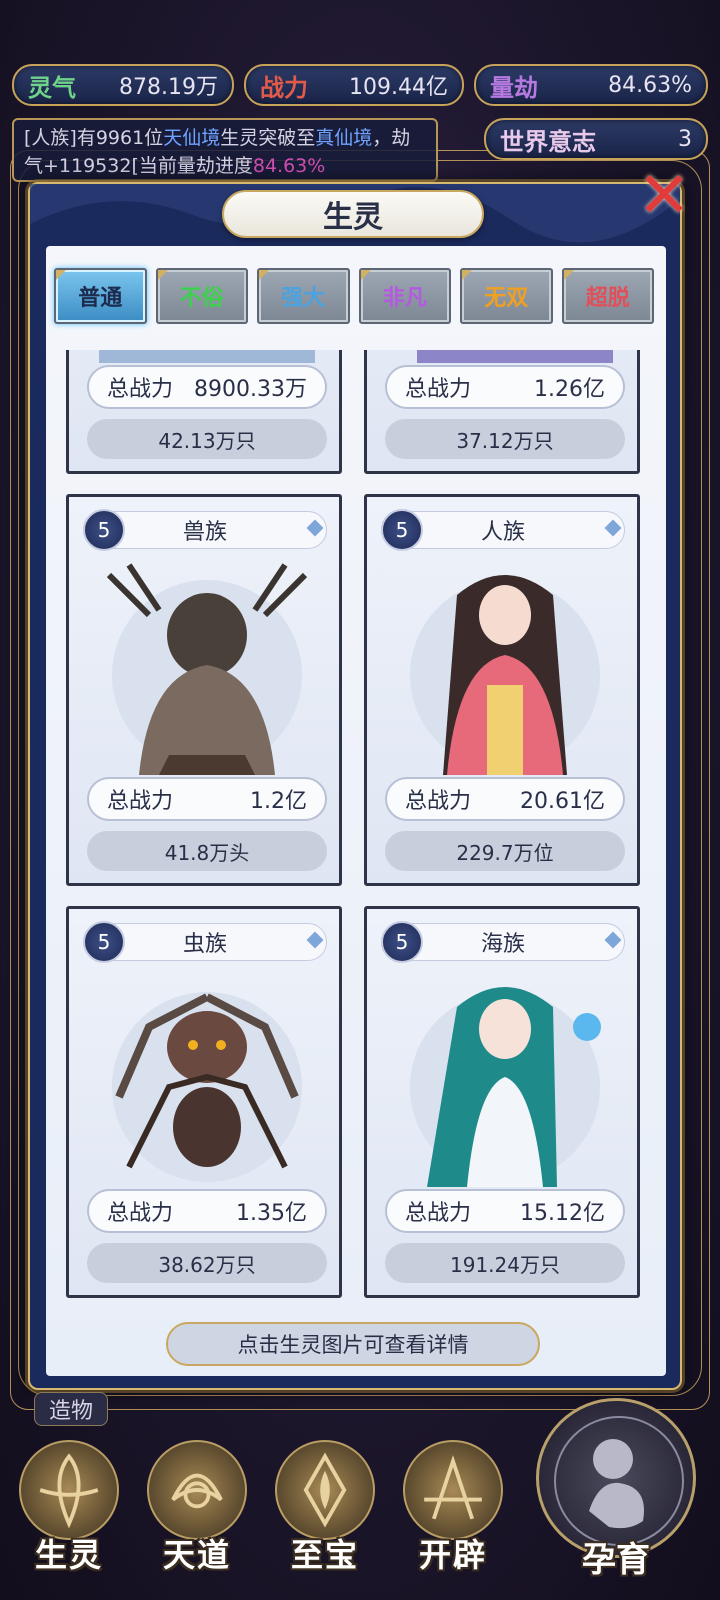 This screenshot has height=1600, width=720. I want to click on news-progress: 84.63%, so click(289, 166).